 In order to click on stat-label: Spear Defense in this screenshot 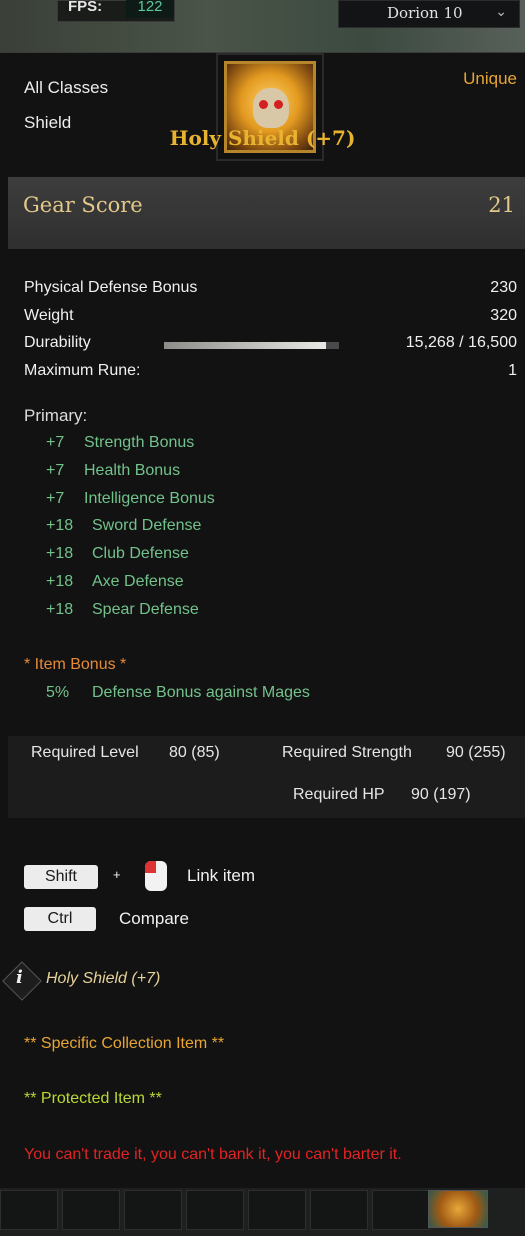, I will do `click(145, 609)`.